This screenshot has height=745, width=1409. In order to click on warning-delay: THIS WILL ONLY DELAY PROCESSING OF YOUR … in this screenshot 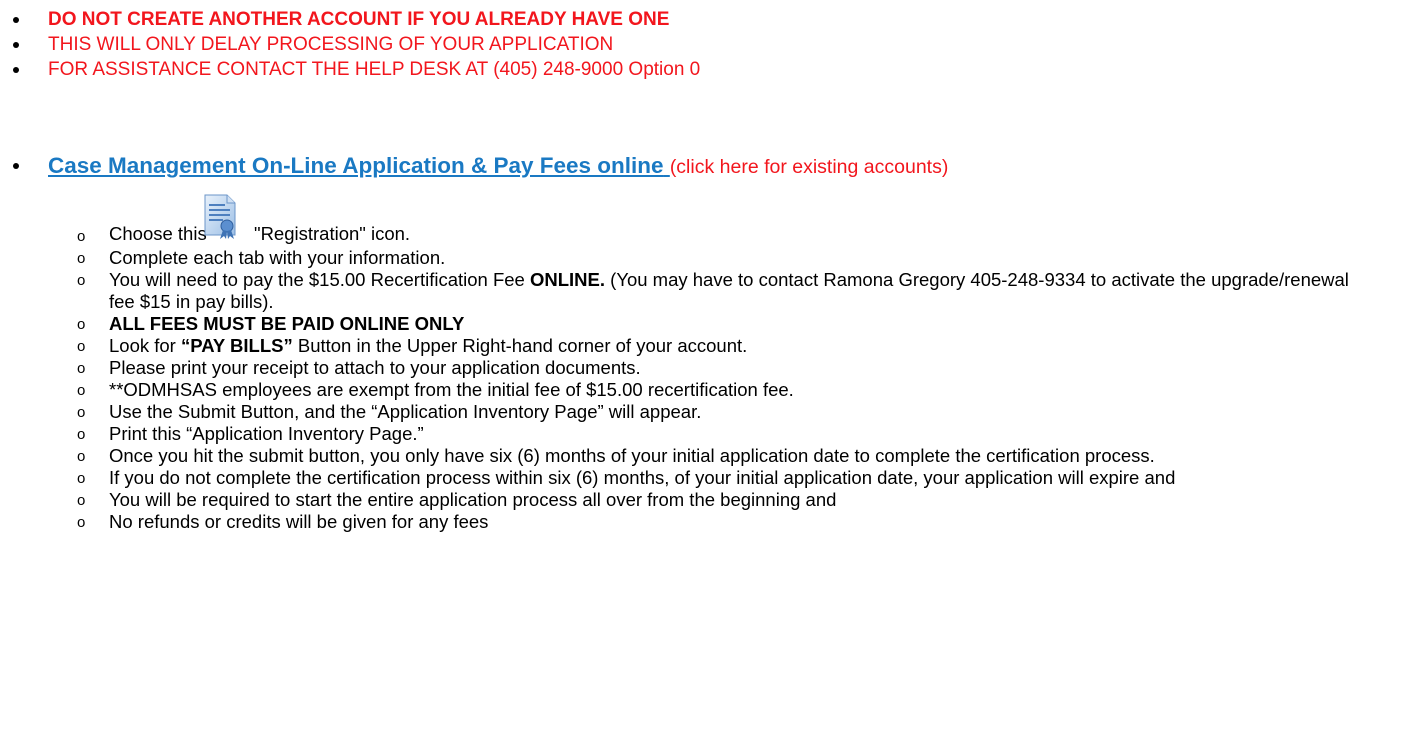, I will do `click(350, 44)`.